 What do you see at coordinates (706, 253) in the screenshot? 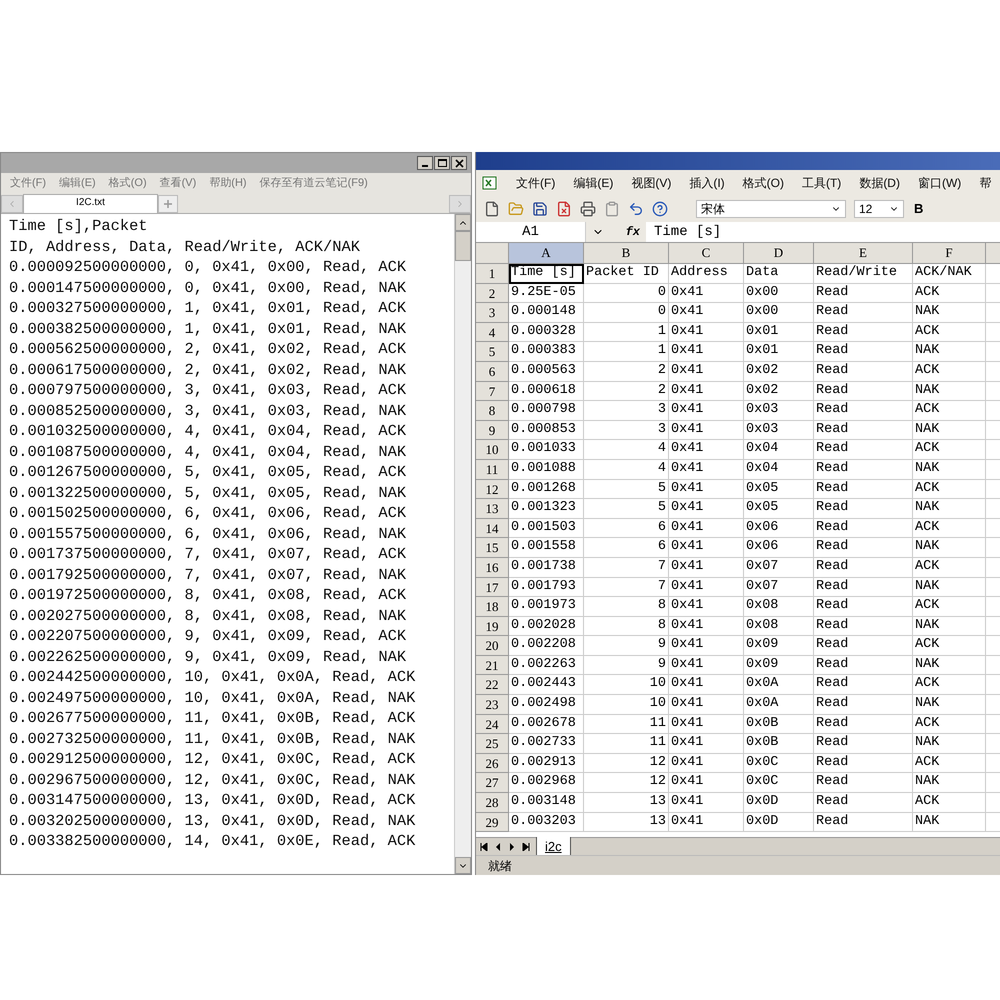
I see `column-header: C` at bounding box center [706, 253].